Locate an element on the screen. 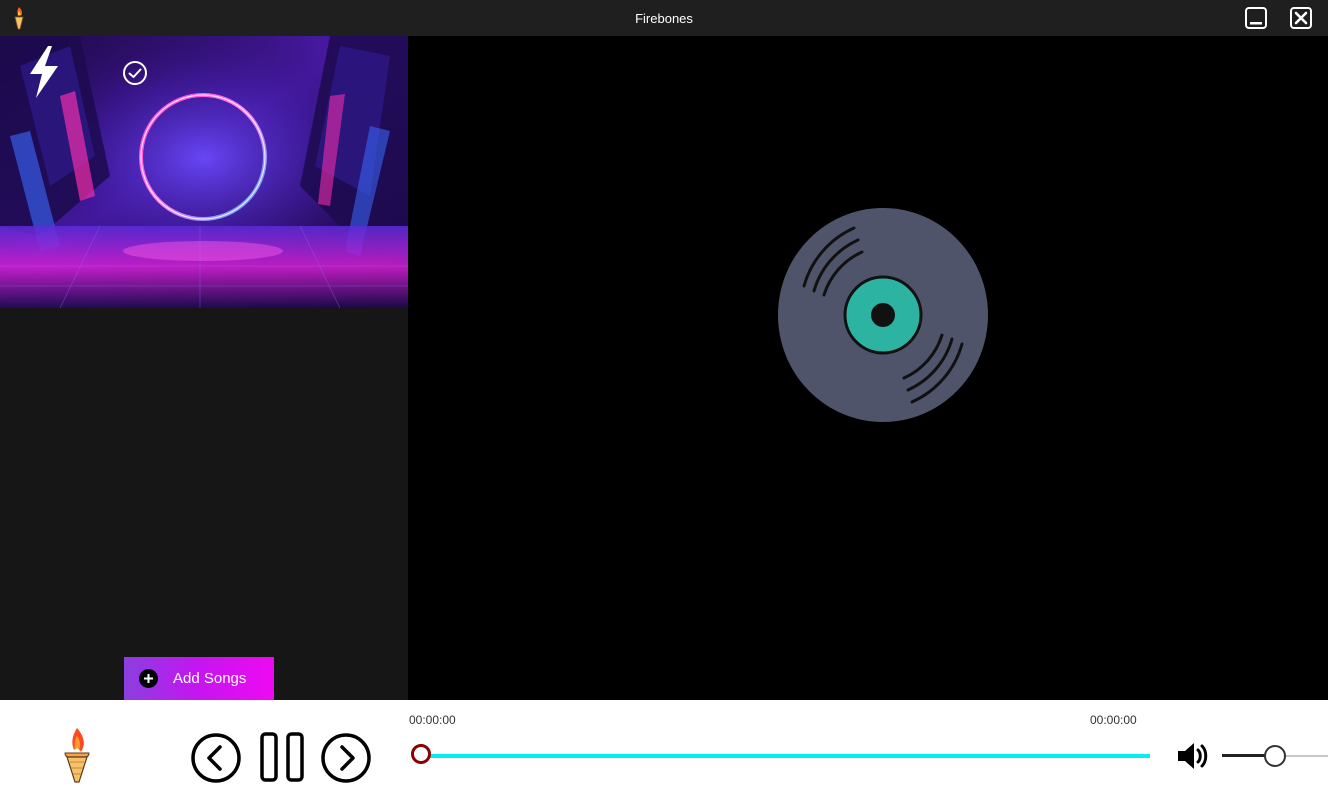  volume-slider is located at coordinates (1275, 756).